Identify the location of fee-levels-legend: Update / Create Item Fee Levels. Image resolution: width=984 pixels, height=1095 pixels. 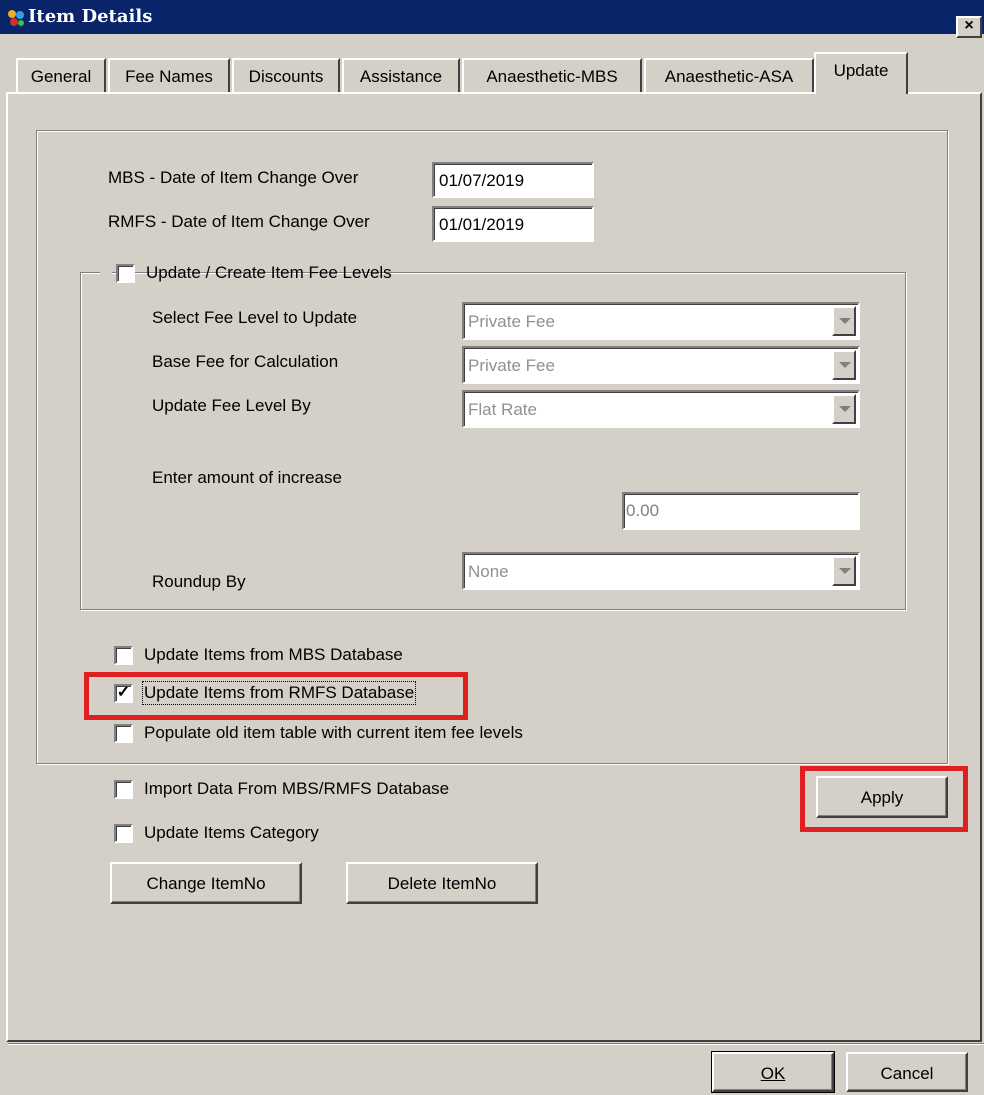
(246, 274).